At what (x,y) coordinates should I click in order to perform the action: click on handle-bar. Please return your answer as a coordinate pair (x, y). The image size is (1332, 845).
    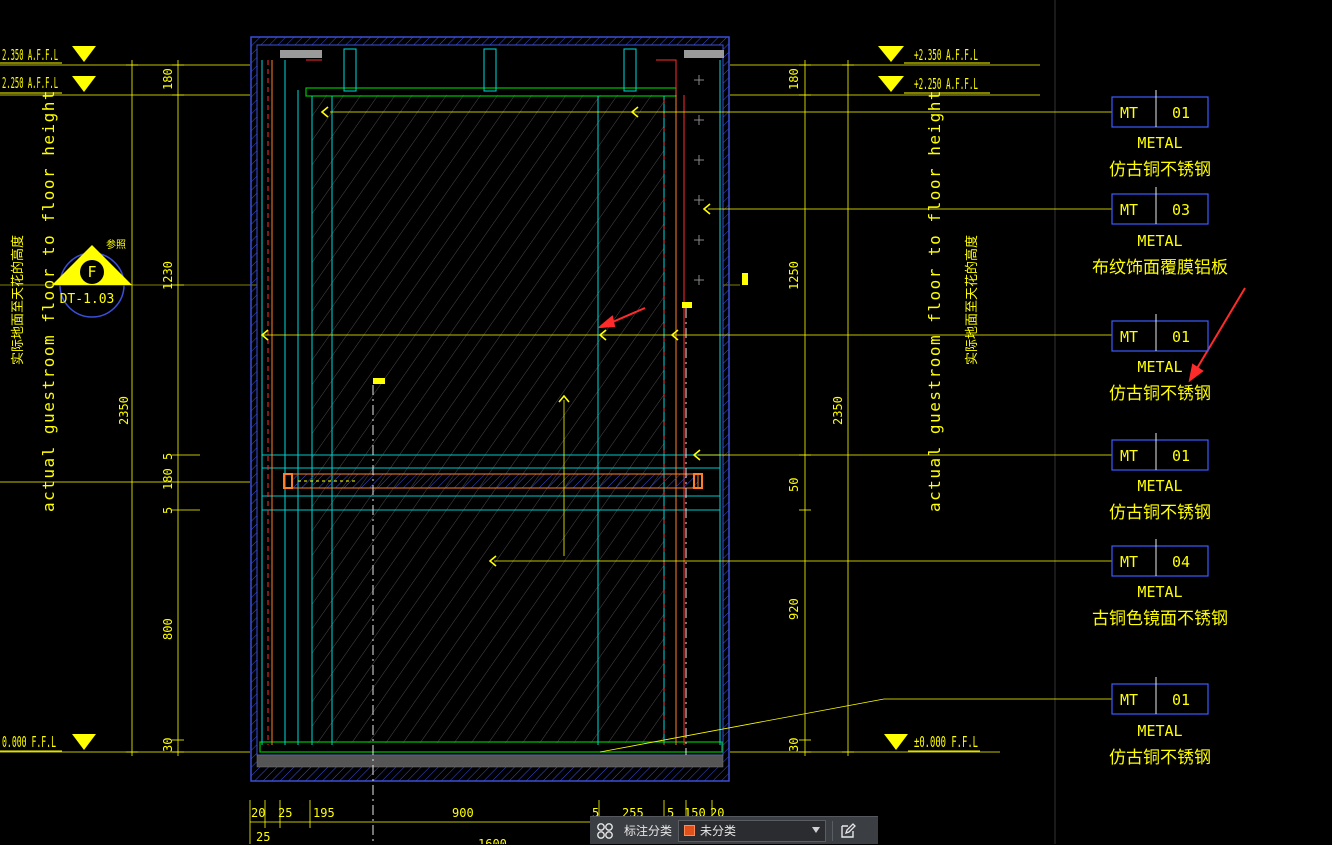
    Looking at the image, I should click on (493, 481).